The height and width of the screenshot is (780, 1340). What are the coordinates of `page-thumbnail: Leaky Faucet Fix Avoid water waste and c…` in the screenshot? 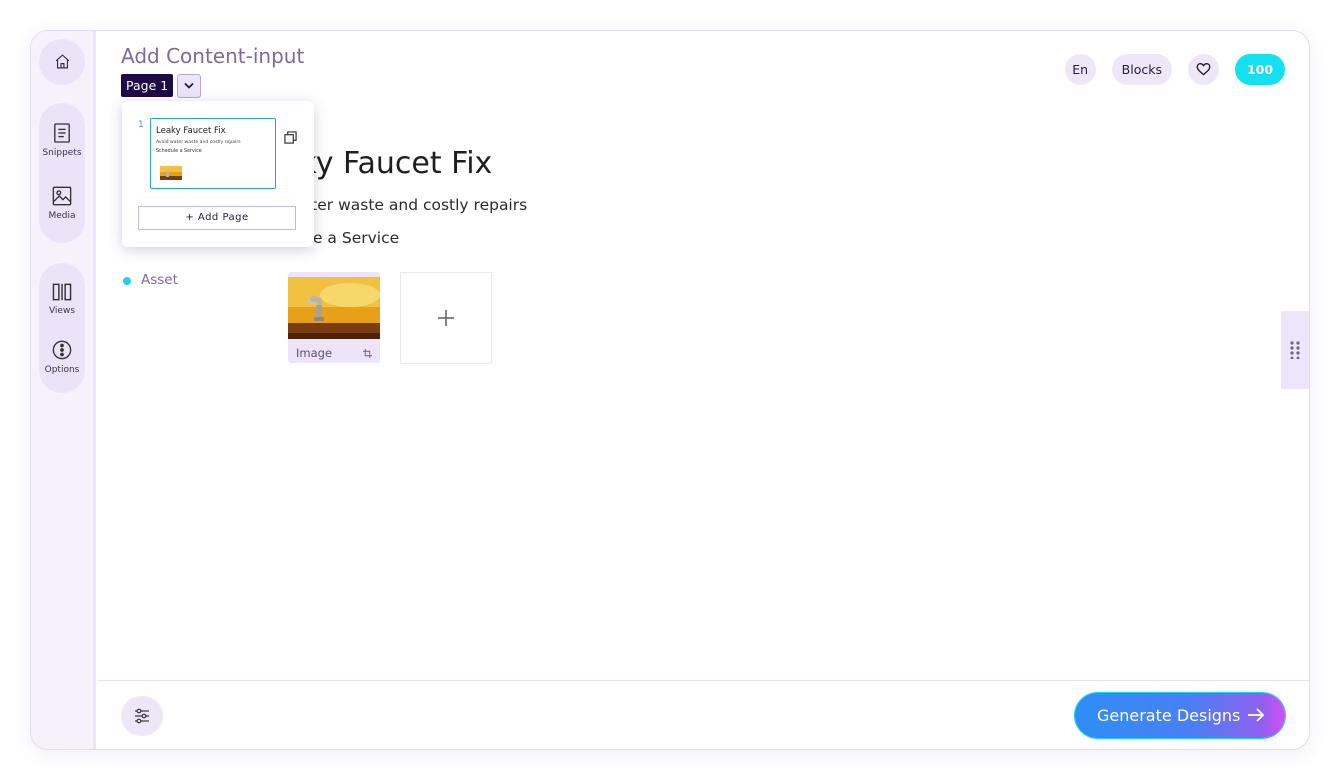 It's located at (213, 153).